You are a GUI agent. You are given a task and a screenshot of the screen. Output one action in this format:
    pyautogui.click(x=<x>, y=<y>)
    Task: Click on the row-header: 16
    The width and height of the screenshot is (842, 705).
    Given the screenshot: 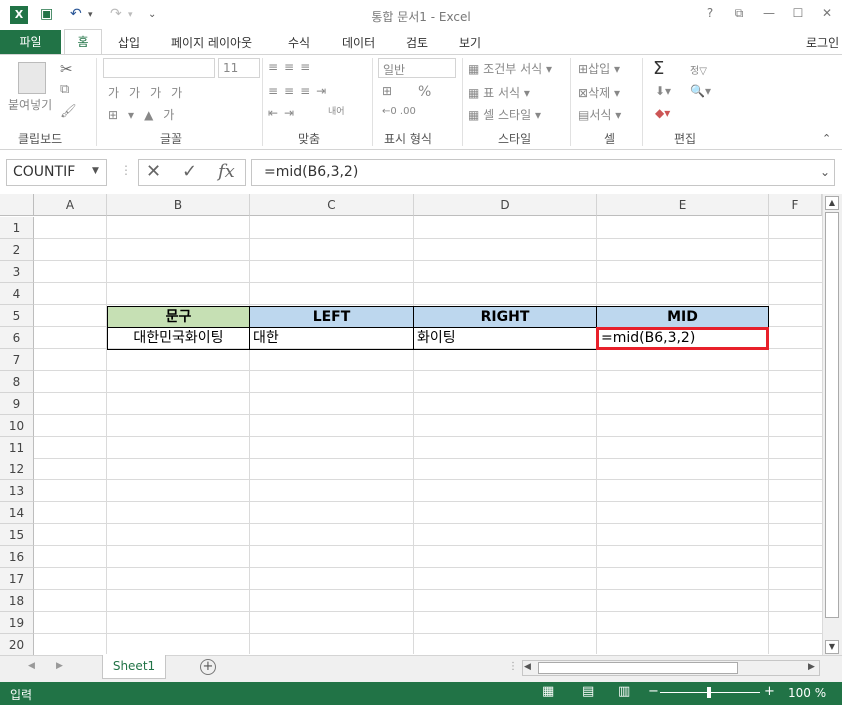 What is the action you would take?
    pyautogui.click(x=17, y=557)
    